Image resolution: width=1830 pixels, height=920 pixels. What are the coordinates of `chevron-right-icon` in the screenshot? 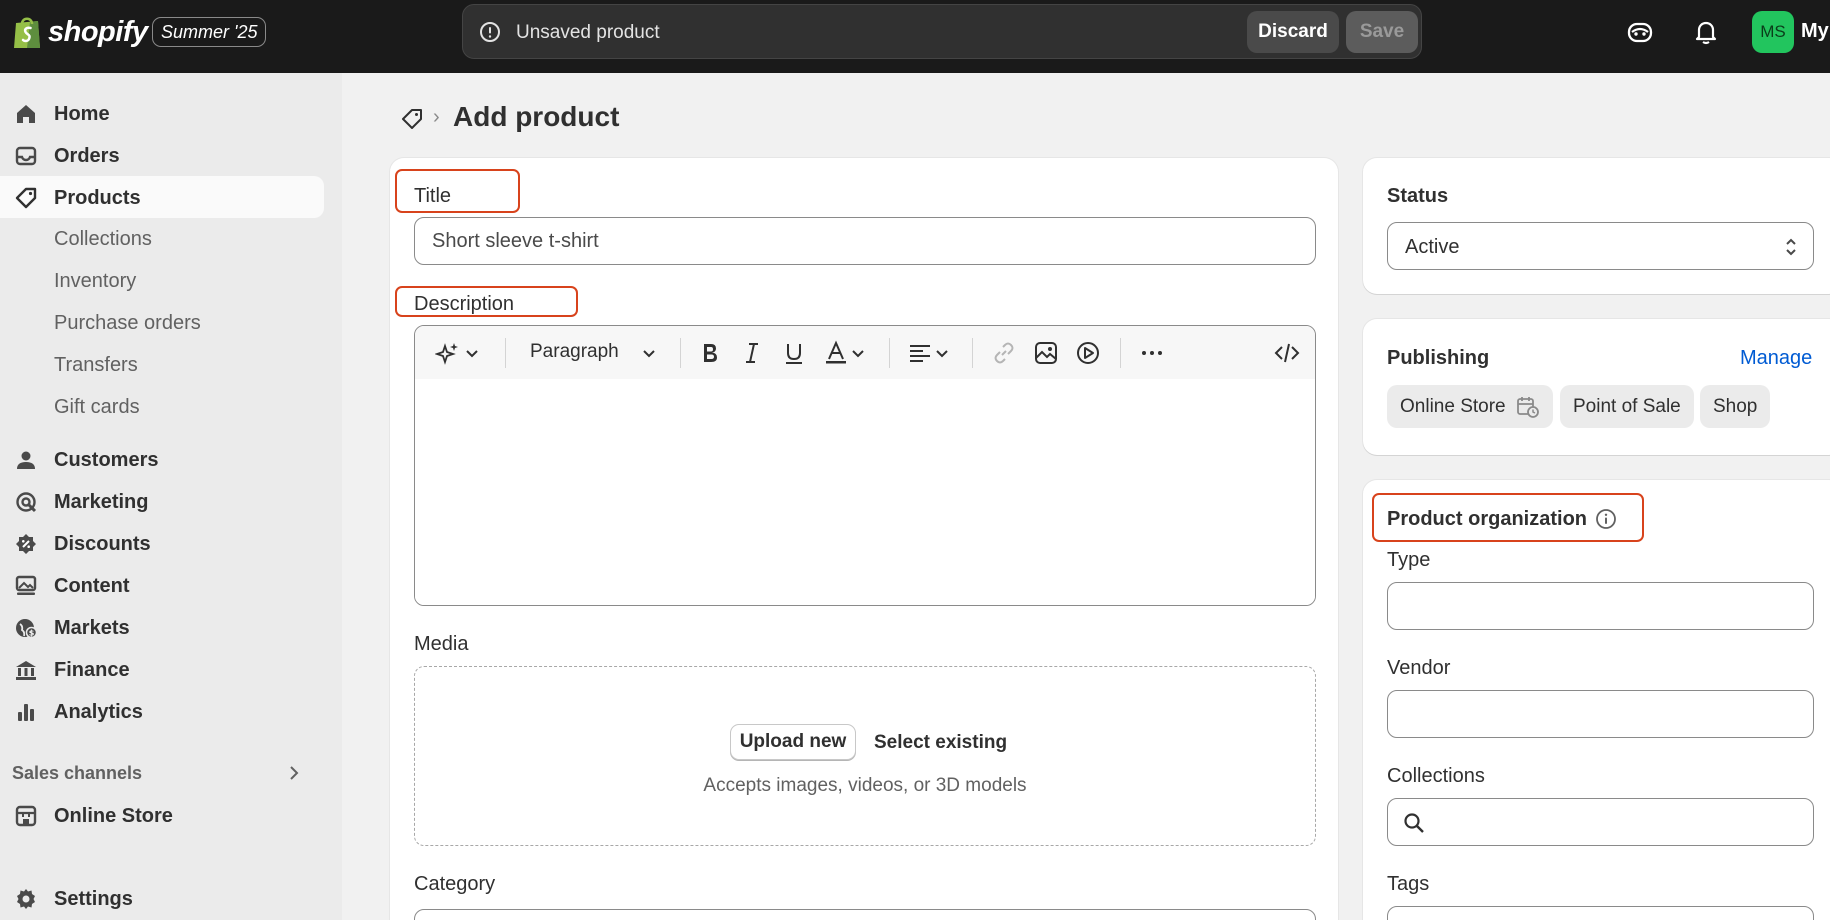 It's located at (294, 773).